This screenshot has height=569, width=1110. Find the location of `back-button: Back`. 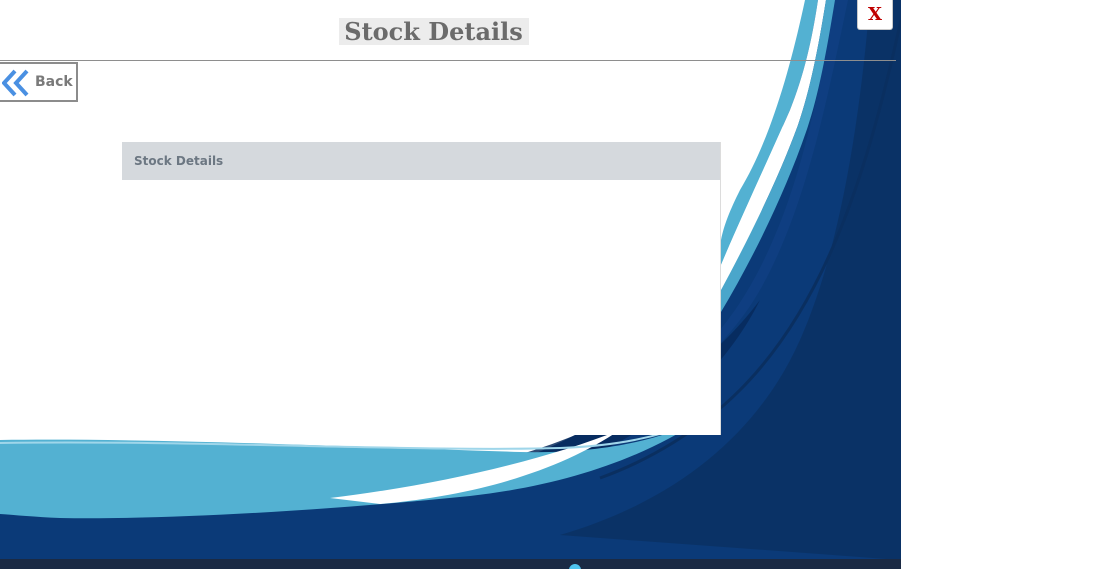

back-button: Back is located at coordinates (39, 82).